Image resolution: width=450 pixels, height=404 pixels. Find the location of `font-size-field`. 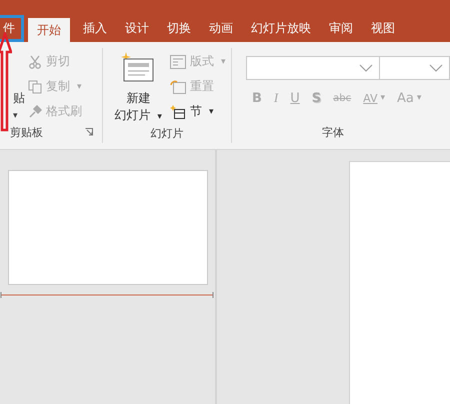

font-size-field is located at coordinates (415, 68).